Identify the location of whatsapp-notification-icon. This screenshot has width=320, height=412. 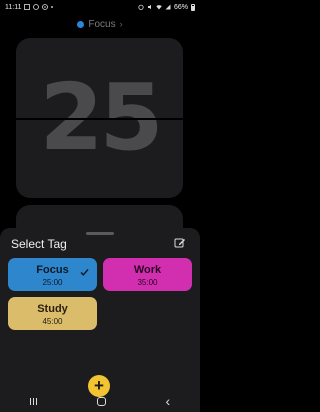
(45, 7).